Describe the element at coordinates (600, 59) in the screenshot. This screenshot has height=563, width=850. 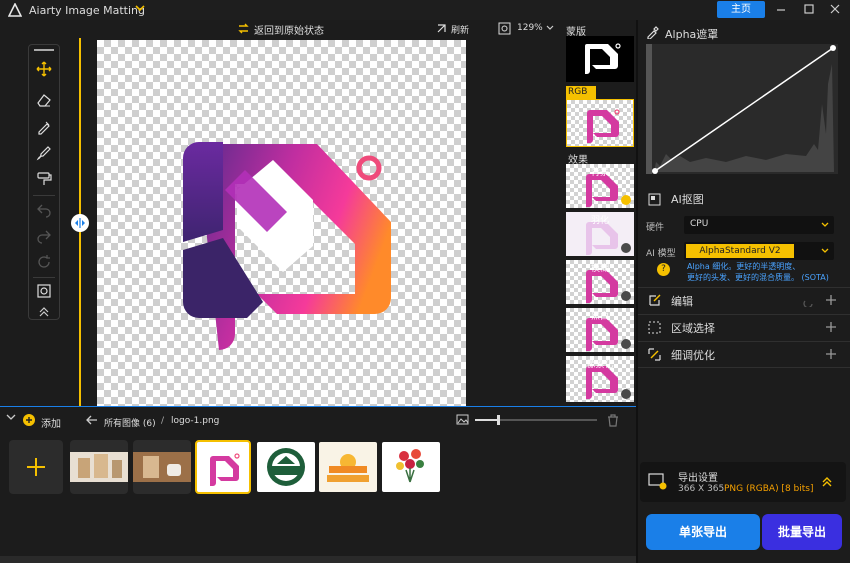
I see `mask-preview` at that location.